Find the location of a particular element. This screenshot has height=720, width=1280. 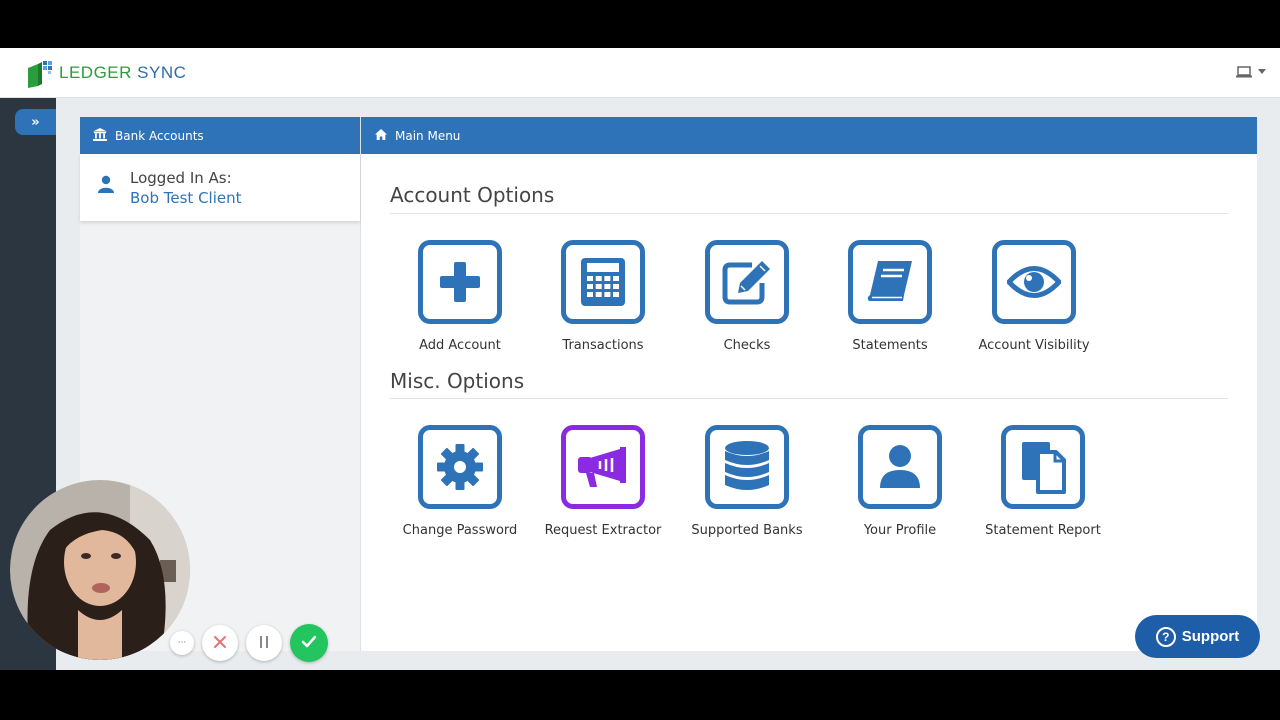

pause-recording-button is located at coordinates (264, 643).